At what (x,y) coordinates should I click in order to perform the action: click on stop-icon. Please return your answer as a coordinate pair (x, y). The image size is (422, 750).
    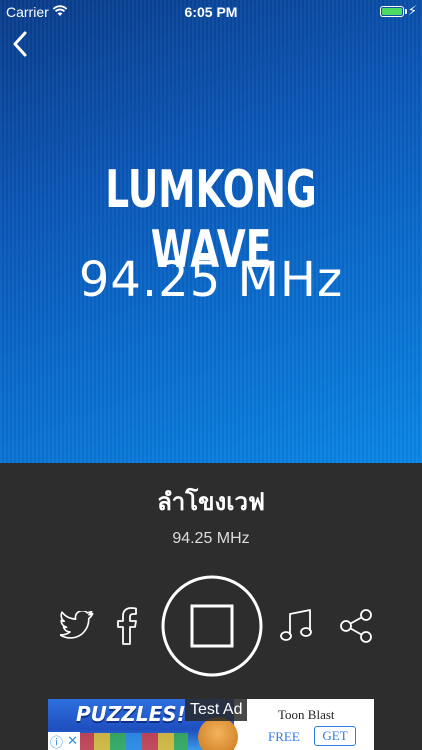
    Looking at the image, I should click on (212, 626).